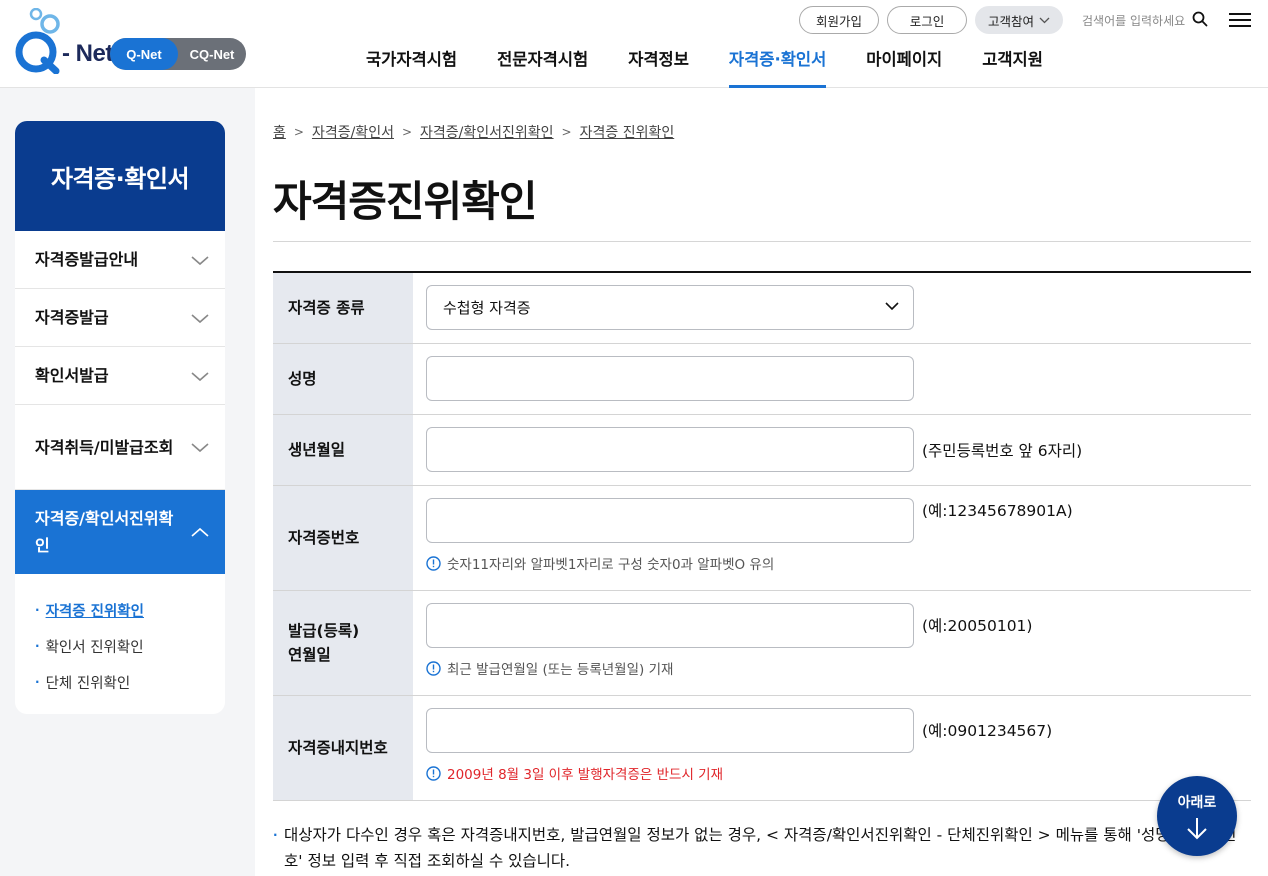 This screenshot has height=876, width=1268. What do you see at coordinates (977, 625) in the screenshot?
I see `issue-date-hint: (예:20050101)` at bounding box center [977, 625].